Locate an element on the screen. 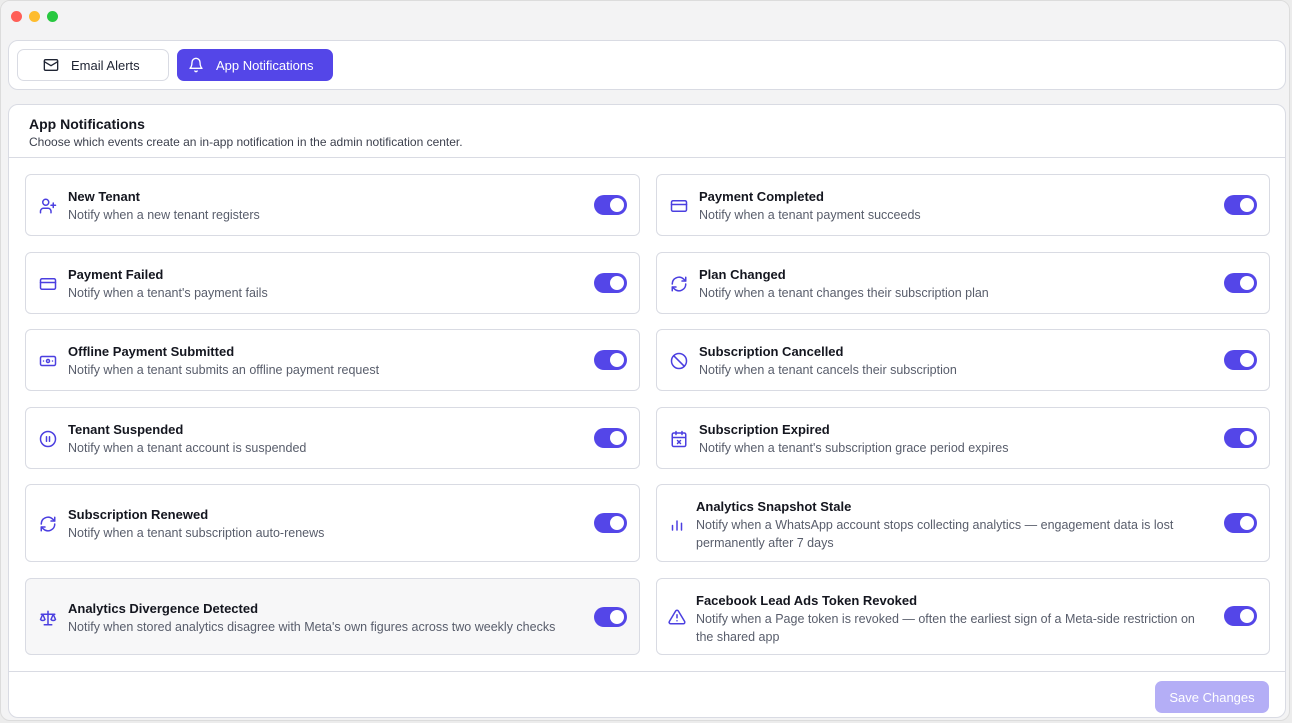 This screenshot has width=1292, height=723. notification-description: Notify when a tenant's payment fails is located at coordinates (168, 293).